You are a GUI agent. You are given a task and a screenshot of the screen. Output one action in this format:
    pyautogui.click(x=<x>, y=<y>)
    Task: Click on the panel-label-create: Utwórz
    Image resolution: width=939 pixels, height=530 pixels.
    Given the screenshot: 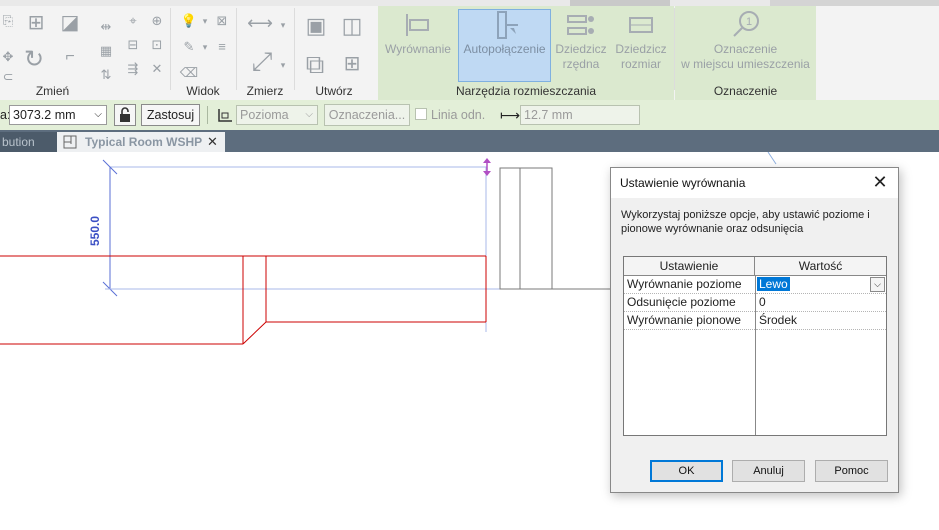 What is the action you would take?
    pyautogui.click(x=334, y=91)
    